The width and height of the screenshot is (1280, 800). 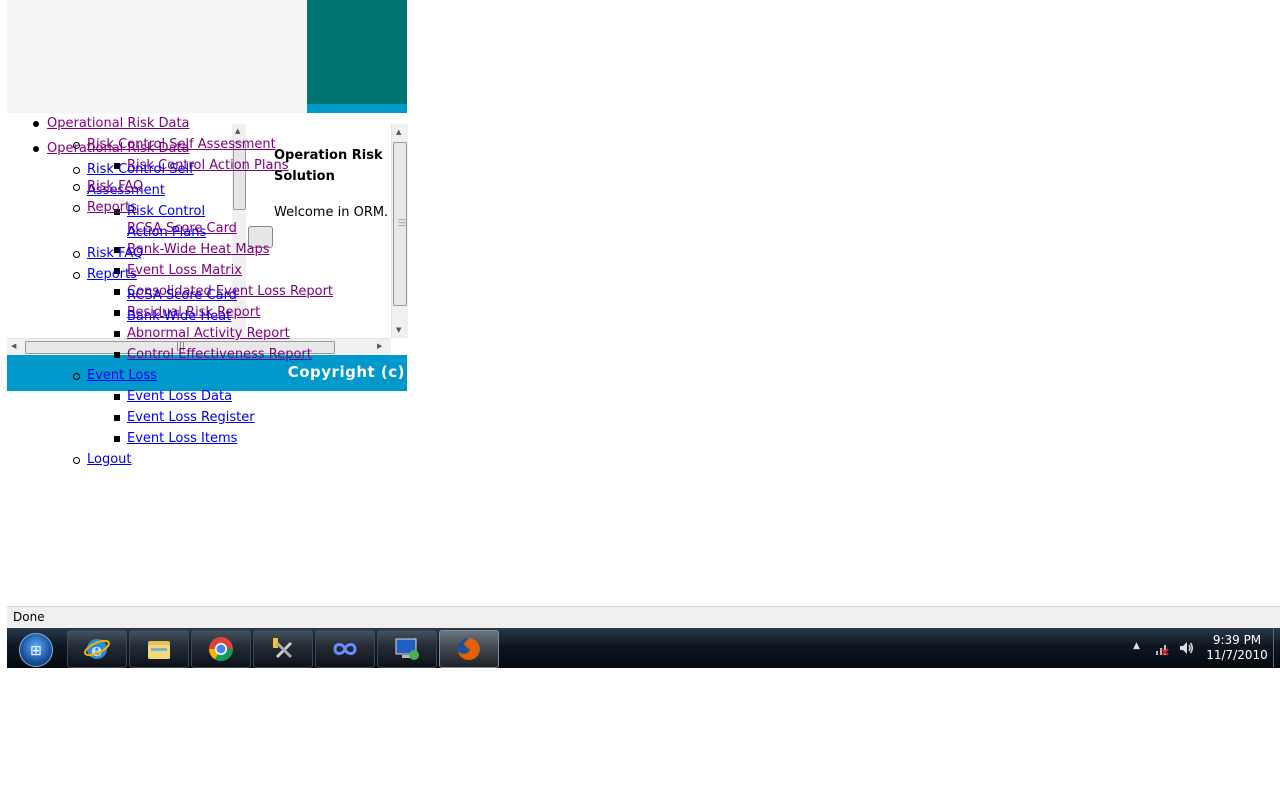 I want to click on clock-date: 11/7/2010, so click(x=1237, y=655).